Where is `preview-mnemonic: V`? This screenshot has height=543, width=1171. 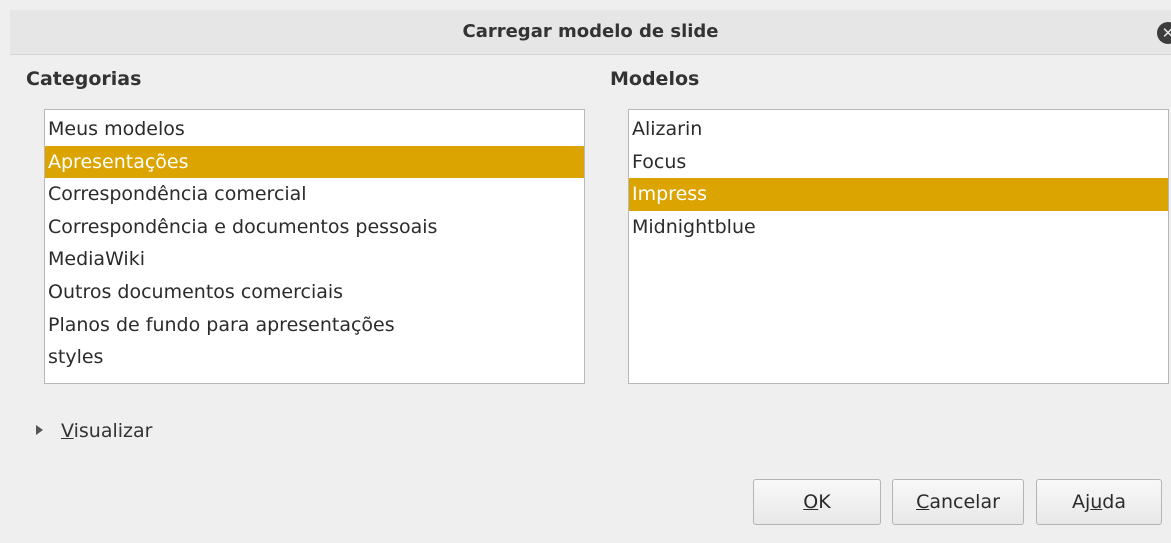
preview-mnemonic: V is located at coordinates (67, 431).